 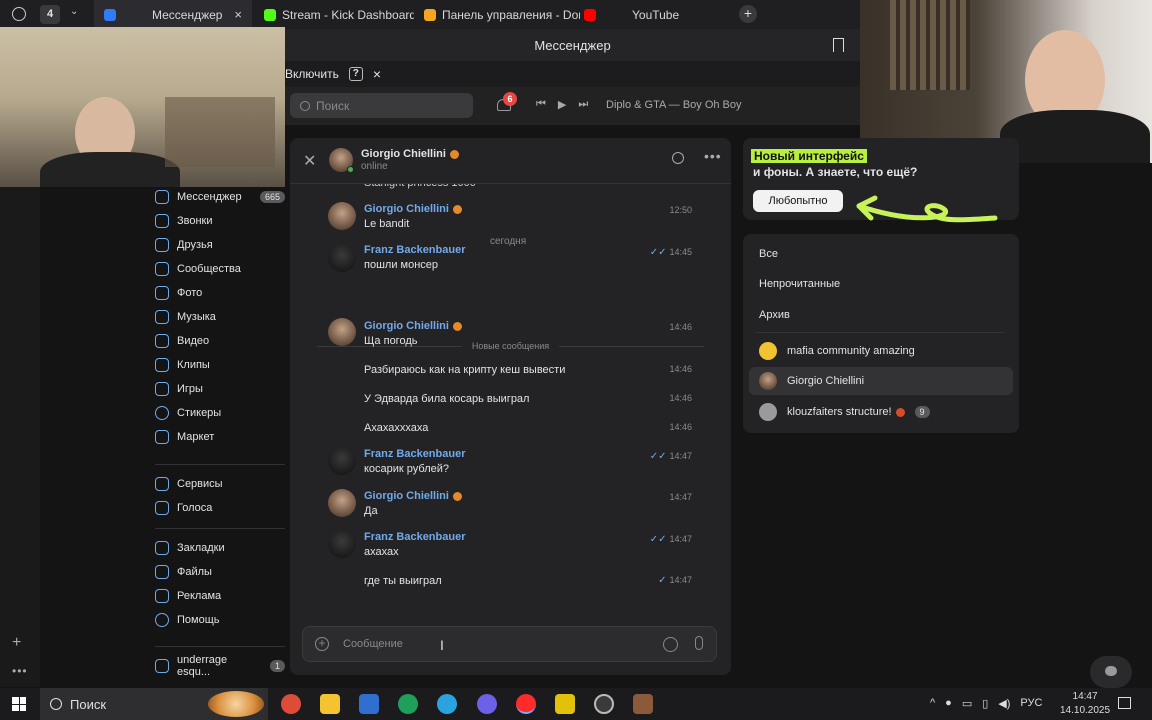 I want to click on message-input: Сообщение, so click(x=373, y=644).